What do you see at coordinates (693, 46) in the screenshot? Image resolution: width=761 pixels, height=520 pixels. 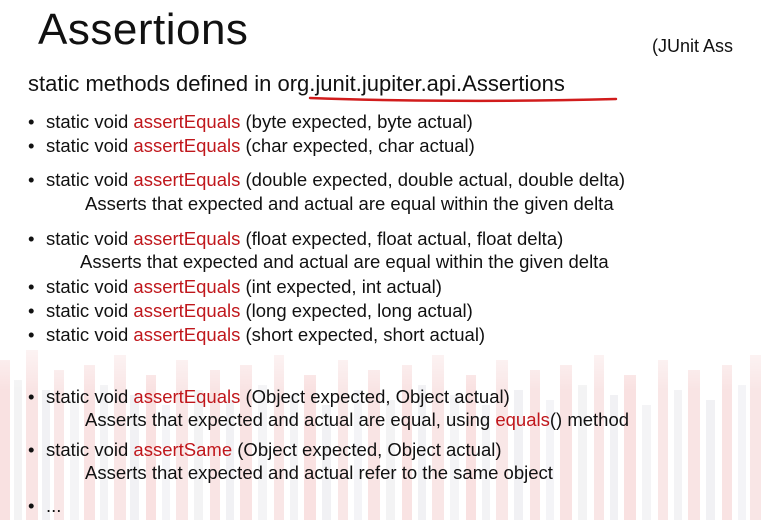 I see `subtitle-right: (JUnit Ass` at bounding box center [693, 46].